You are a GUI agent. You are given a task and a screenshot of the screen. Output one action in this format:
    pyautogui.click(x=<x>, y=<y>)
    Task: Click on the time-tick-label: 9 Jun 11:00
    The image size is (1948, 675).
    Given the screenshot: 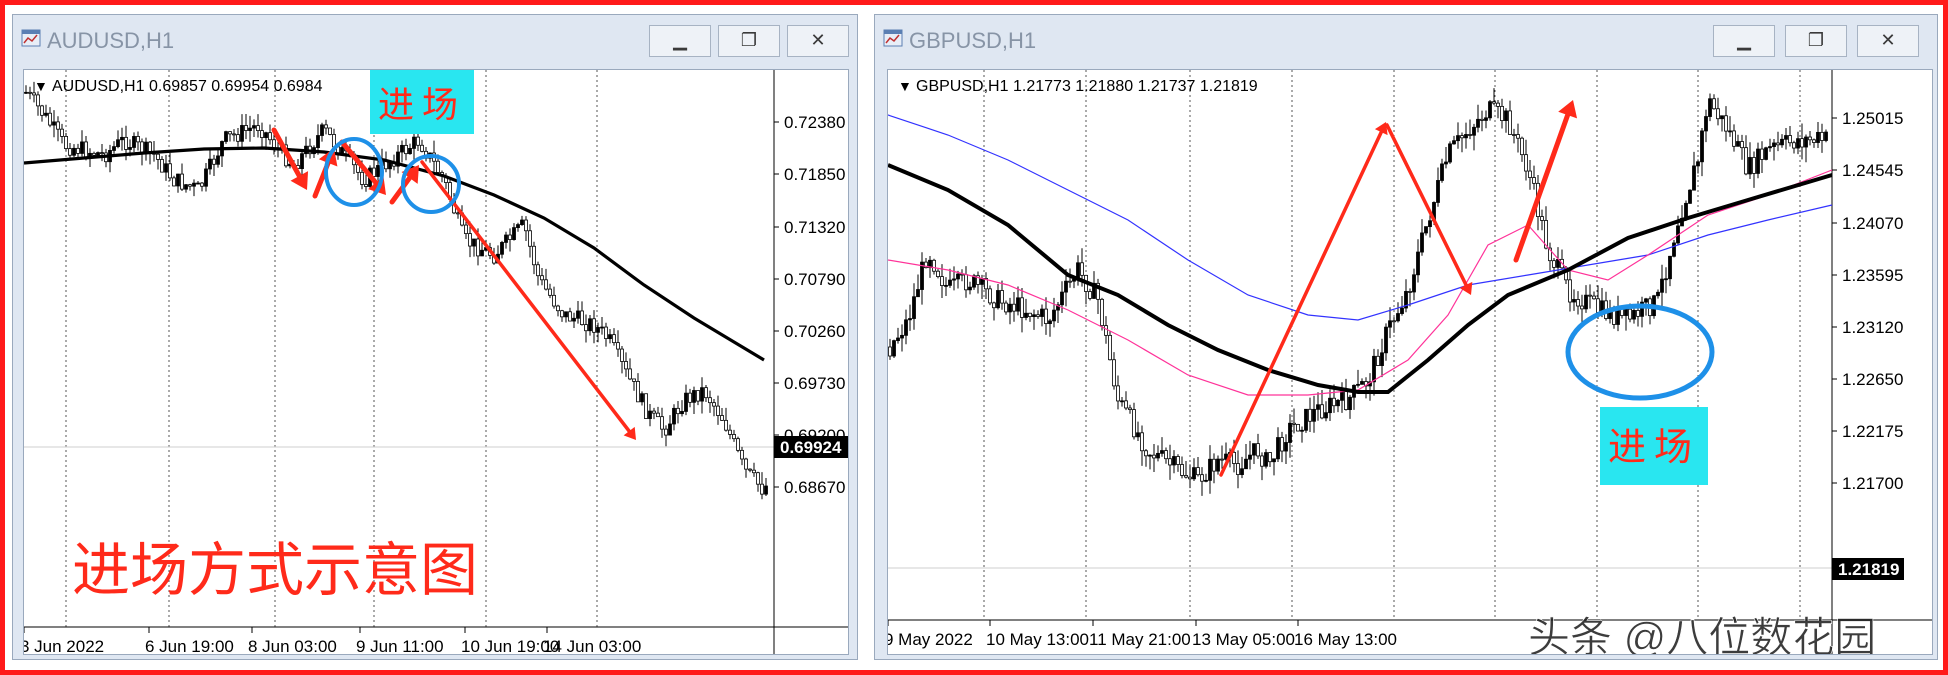 What is the action you would take?
    pyautogui.click(x=400, y=645)
    